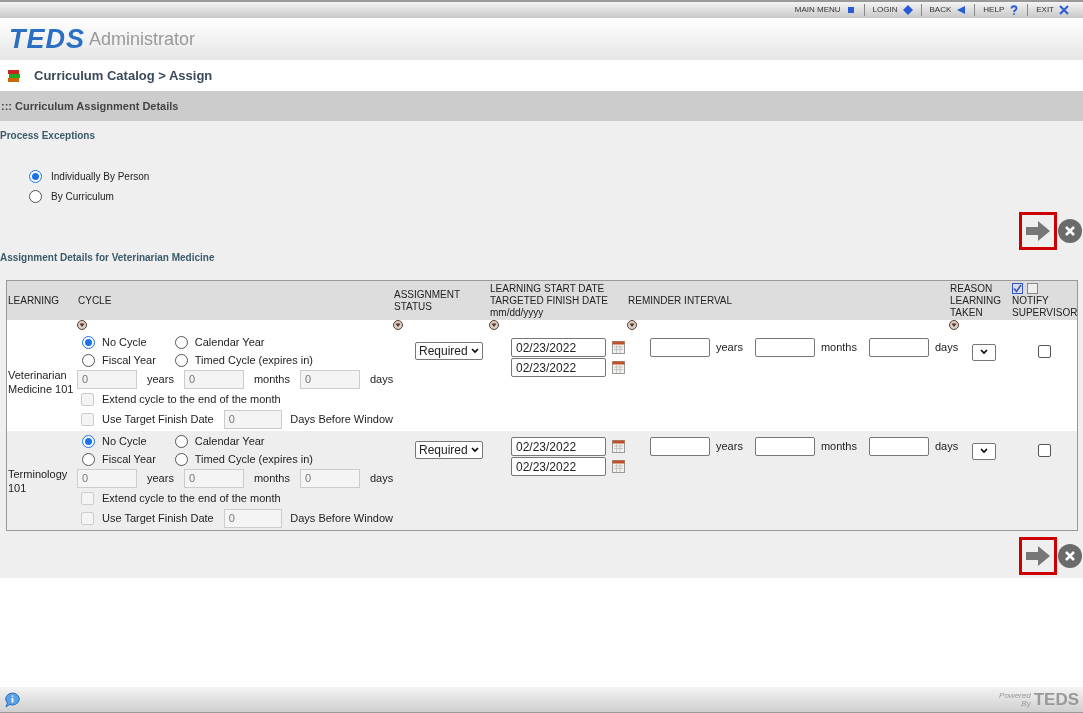  Describe the element at coordinates (1031, 300) in the screenshot. I see `column-header: NOTIFY` at that location.